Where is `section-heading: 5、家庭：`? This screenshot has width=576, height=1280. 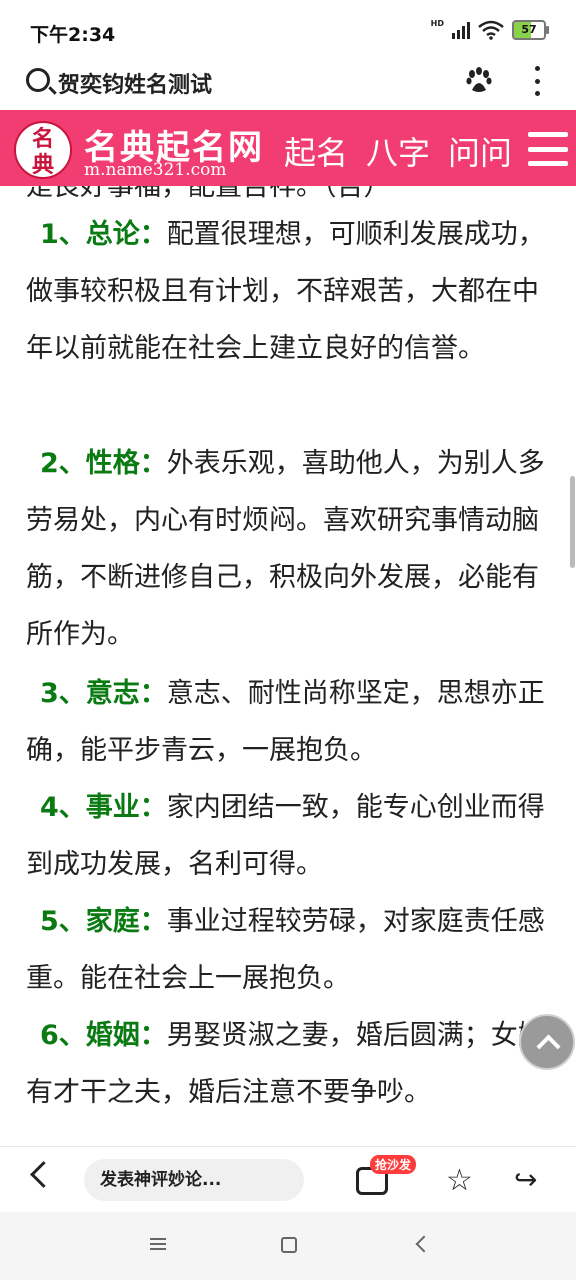 section-heading: 5、家庭： is located at coordinates (103, 921).